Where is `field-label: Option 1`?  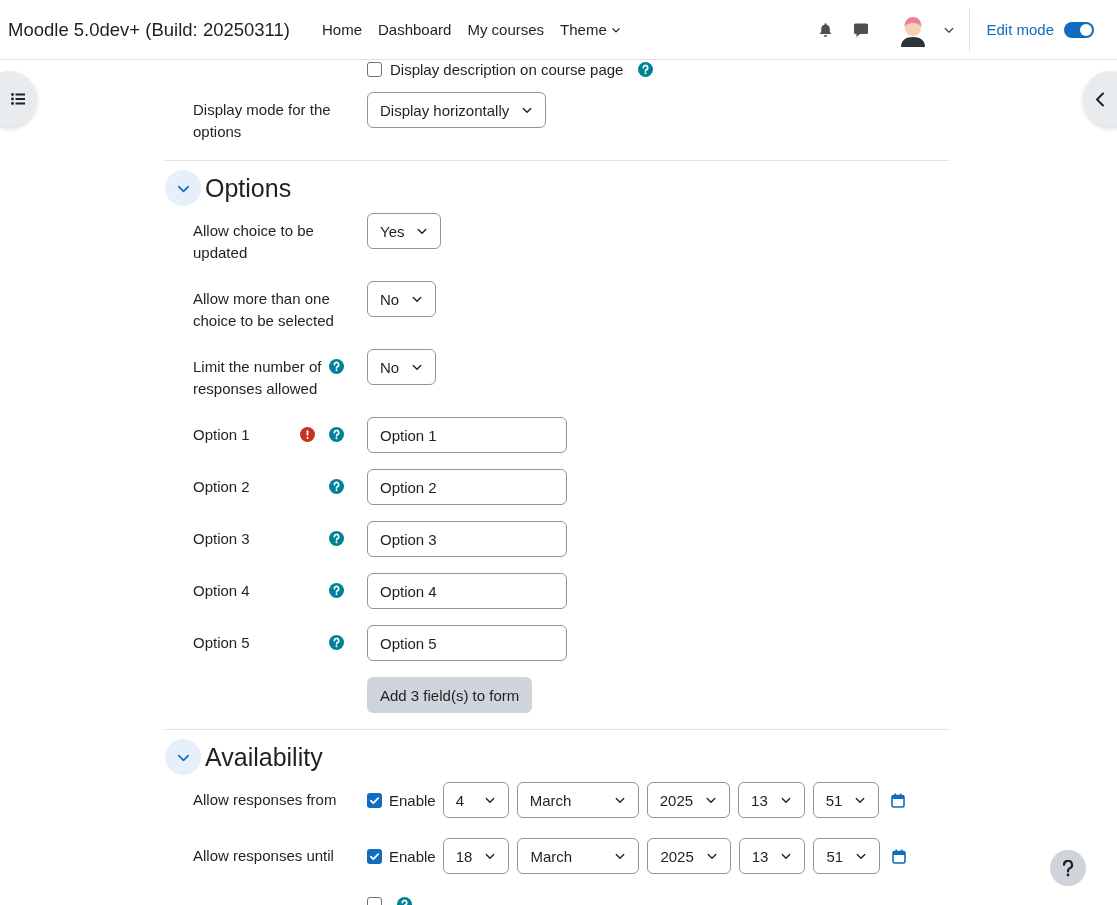
field-label: Option 1 is located at coordinates (222, 435).